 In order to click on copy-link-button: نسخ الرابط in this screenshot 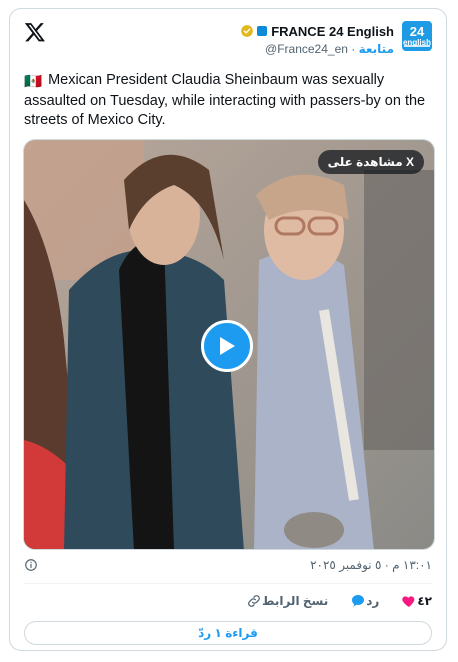, I will do `click(285, 601)`.